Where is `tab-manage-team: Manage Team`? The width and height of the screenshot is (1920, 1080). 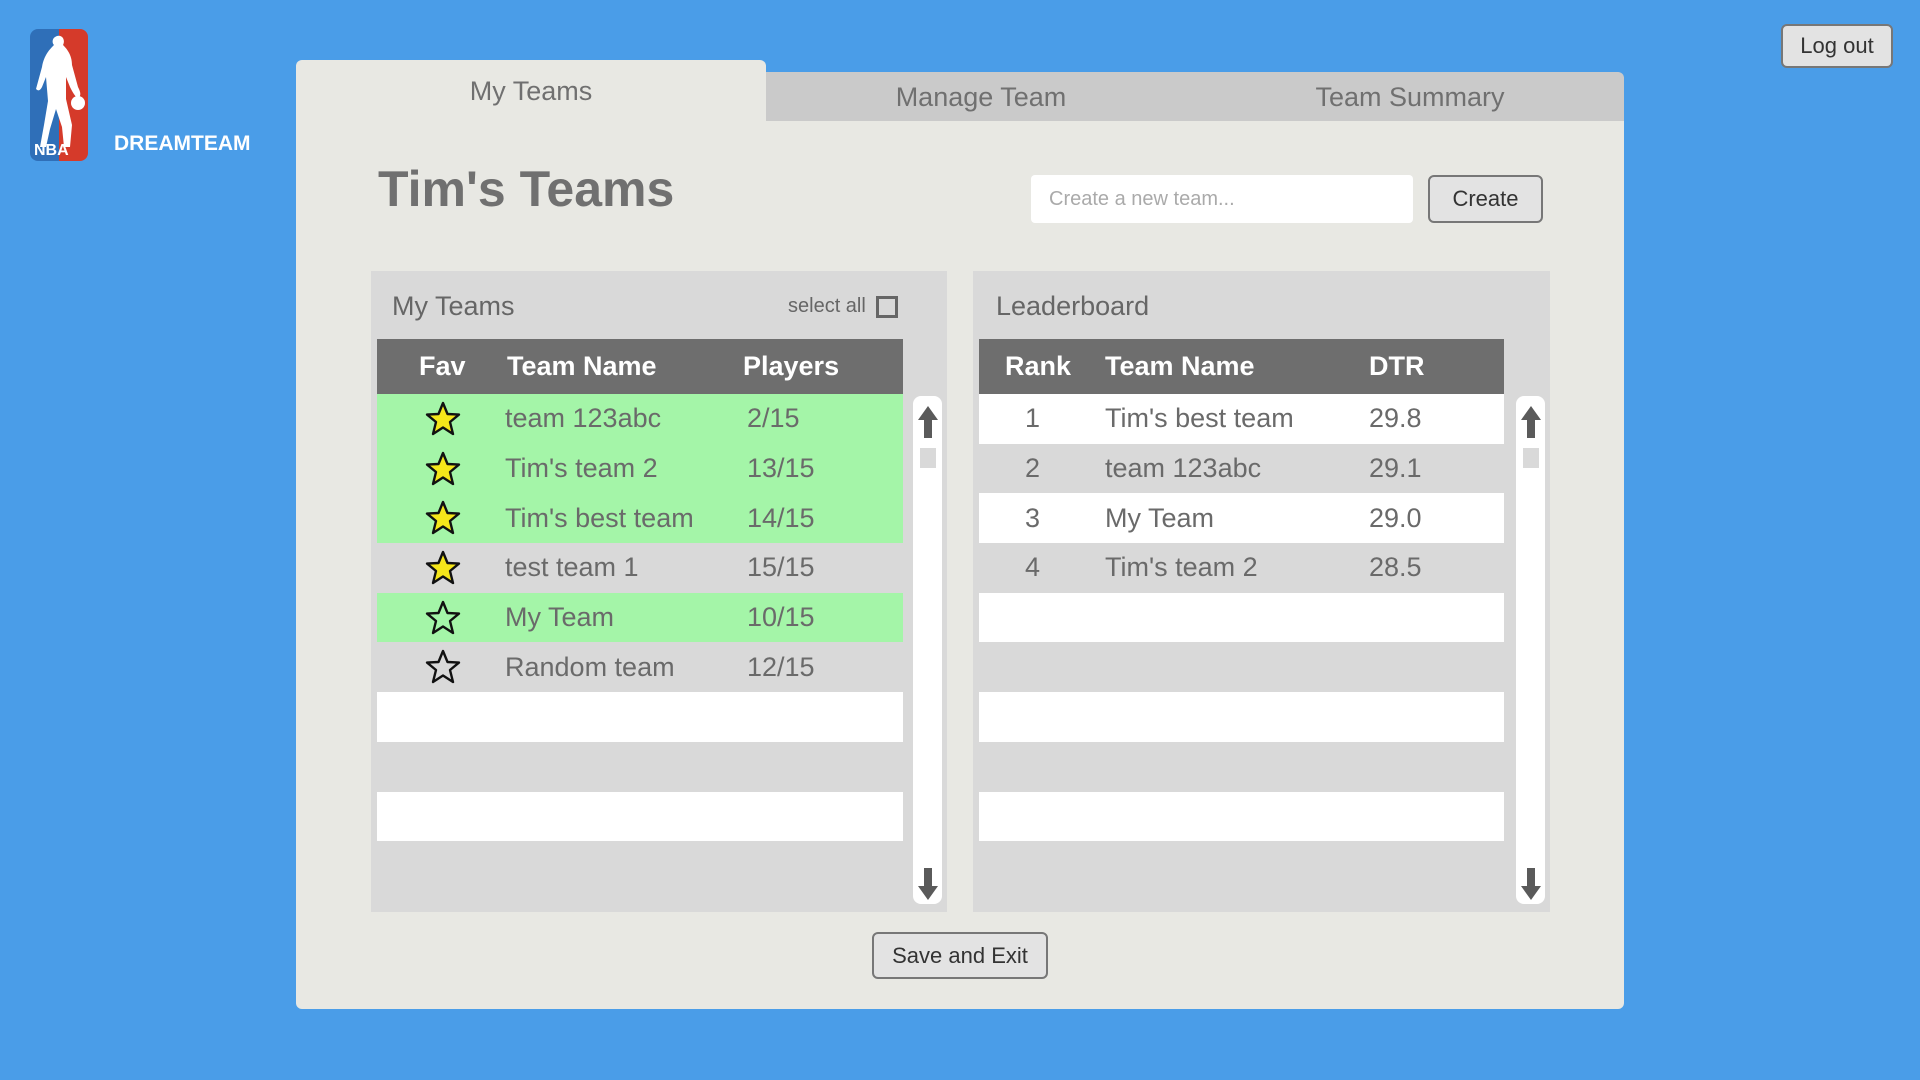
tab-manage-team: Manage Team is located at coordinates (981, 97).